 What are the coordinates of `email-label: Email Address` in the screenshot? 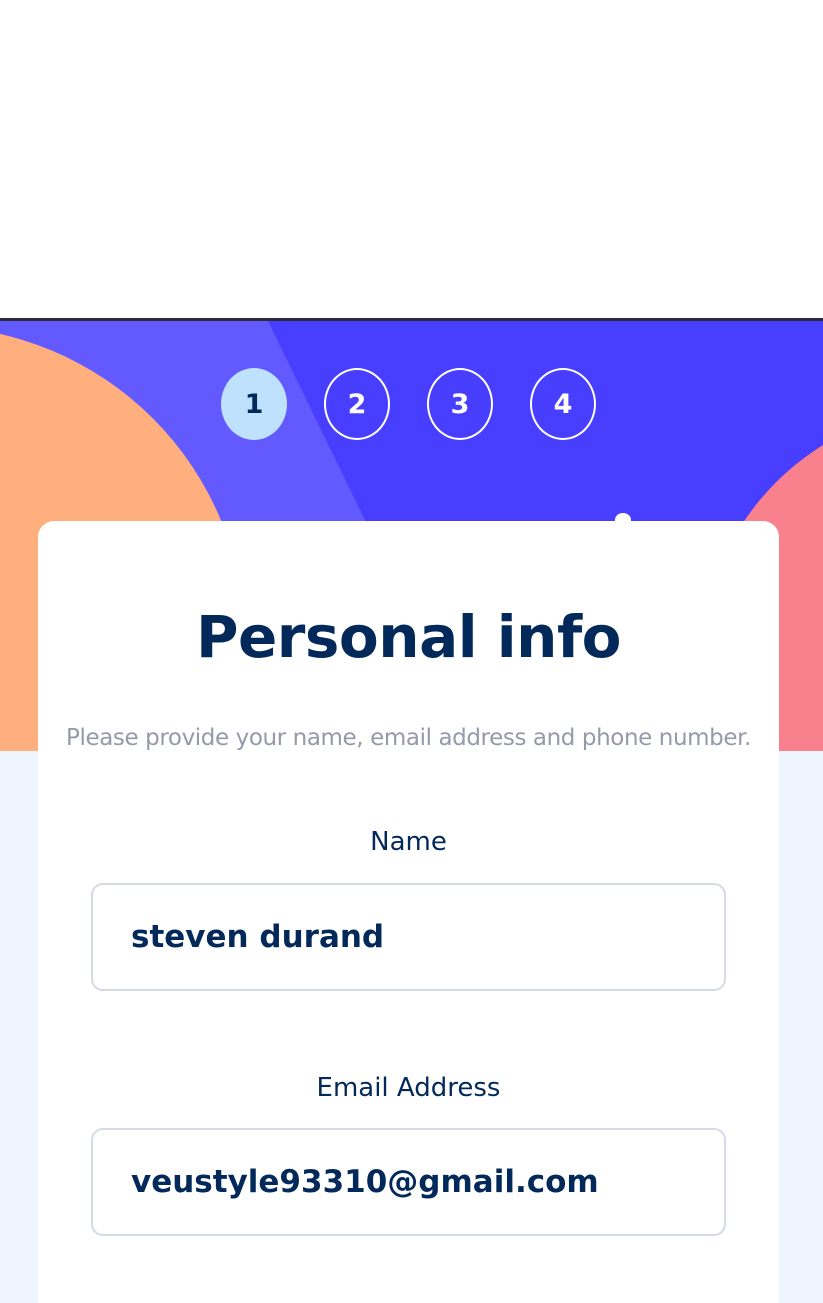 It's located at (408, 1088).